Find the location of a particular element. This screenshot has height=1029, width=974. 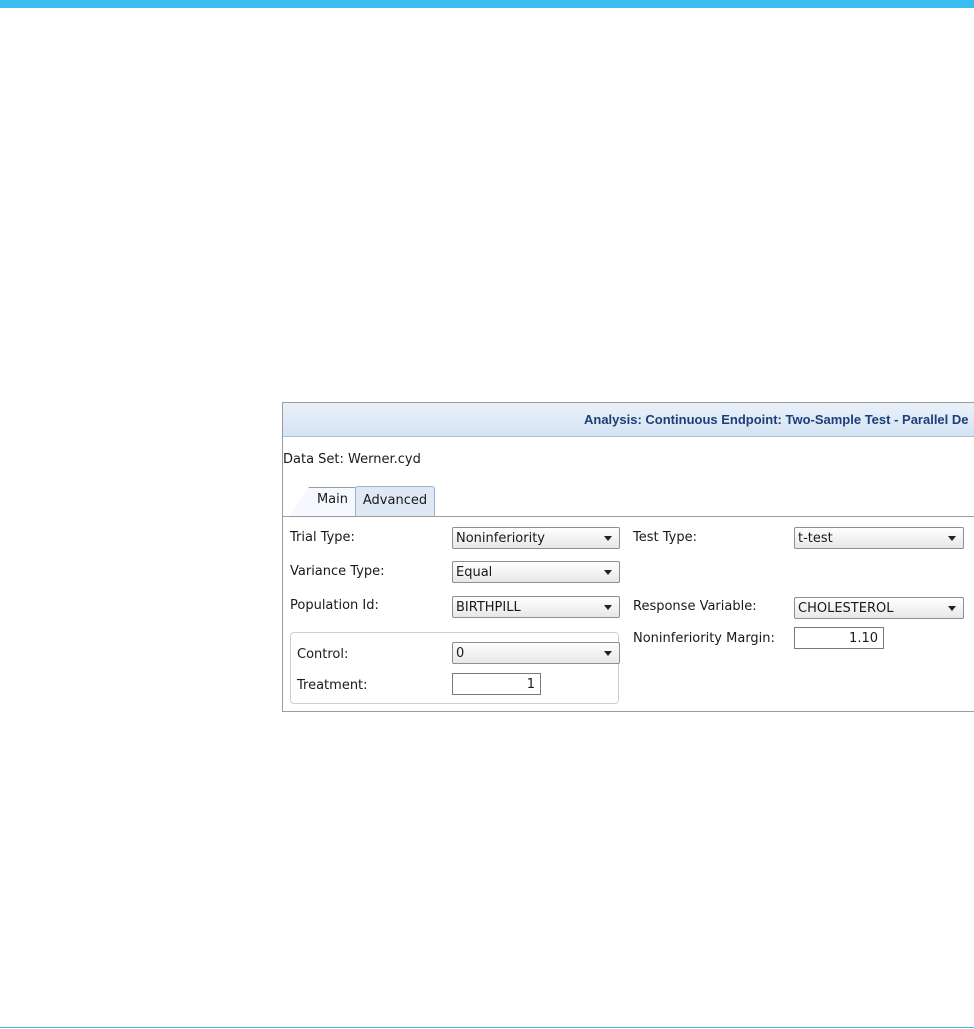

response-variable-select: CHOLESTEROL is located at coordinates (879, 608).